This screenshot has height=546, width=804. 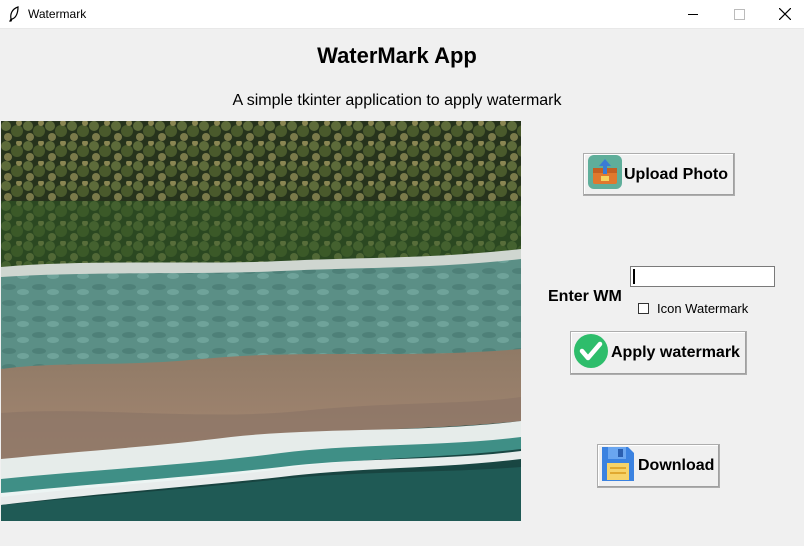 I want to click on minimize-icon, so click(x=692, y=14).